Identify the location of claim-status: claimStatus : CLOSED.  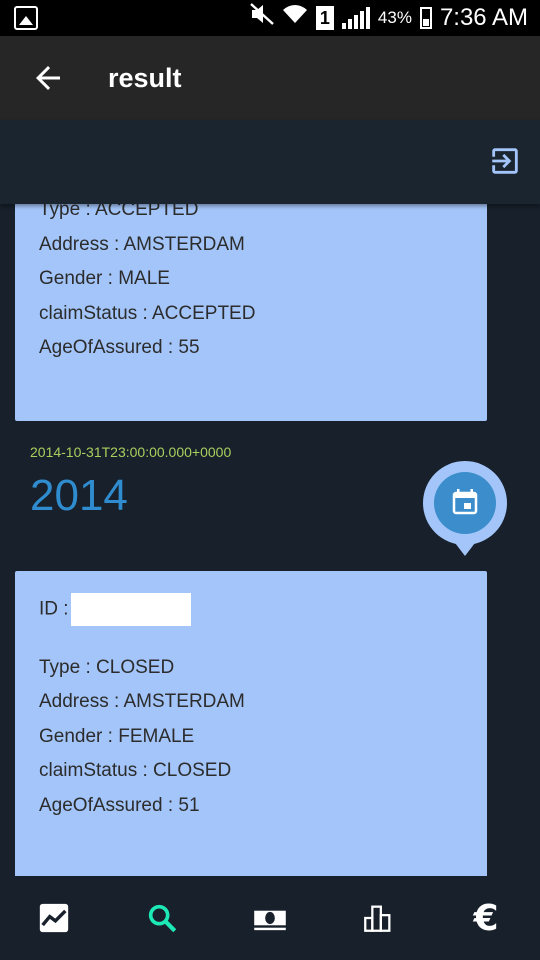
(135, 770).